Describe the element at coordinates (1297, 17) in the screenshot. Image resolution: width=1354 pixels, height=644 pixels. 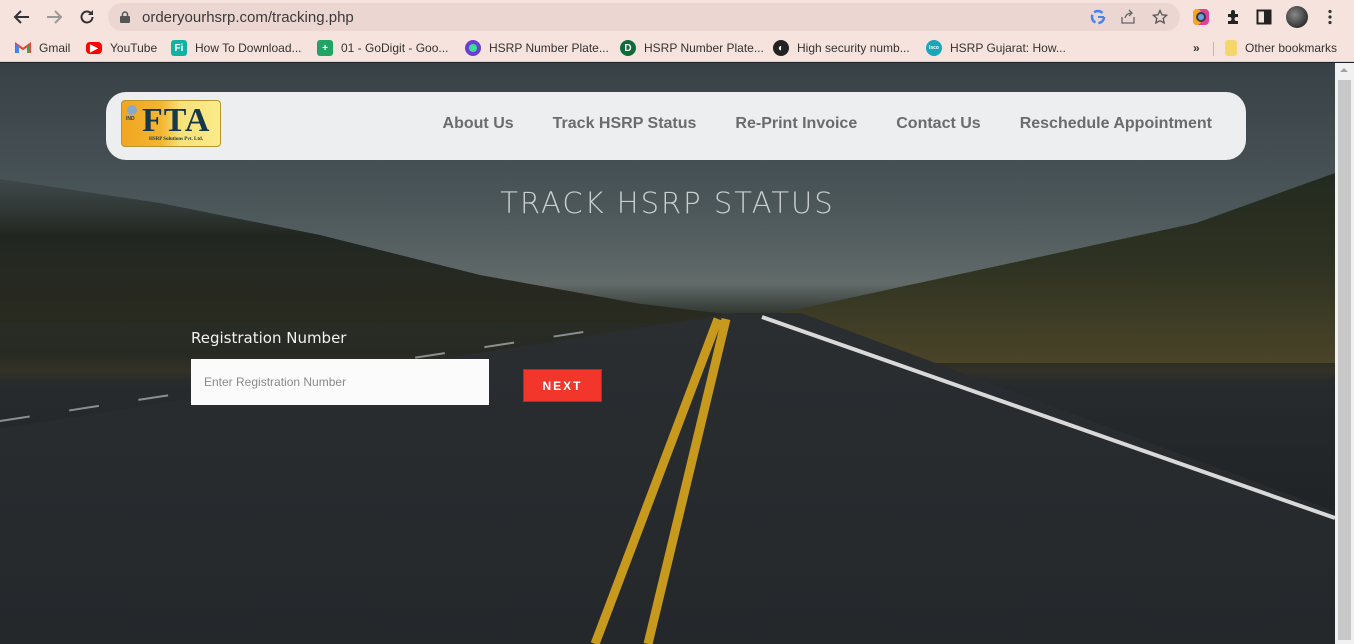
I see `profile-avatar` at that location.